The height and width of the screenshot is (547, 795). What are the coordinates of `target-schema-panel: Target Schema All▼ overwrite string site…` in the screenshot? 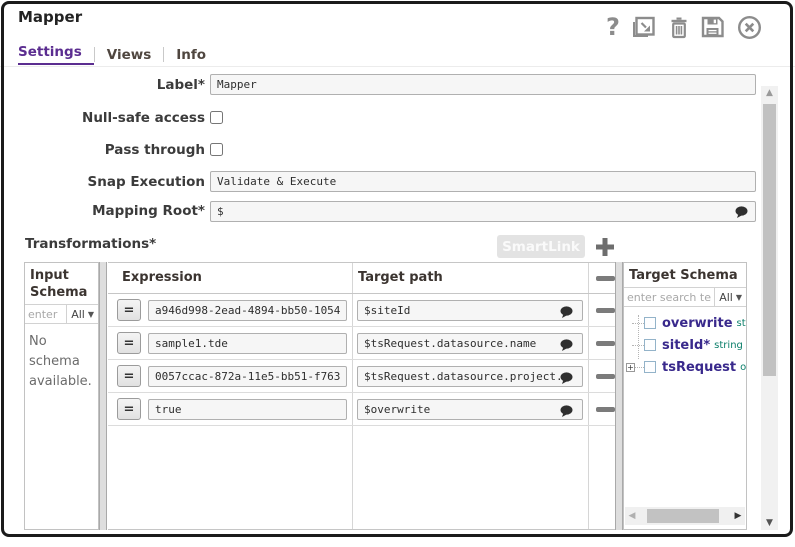 It's located at (685, 396).